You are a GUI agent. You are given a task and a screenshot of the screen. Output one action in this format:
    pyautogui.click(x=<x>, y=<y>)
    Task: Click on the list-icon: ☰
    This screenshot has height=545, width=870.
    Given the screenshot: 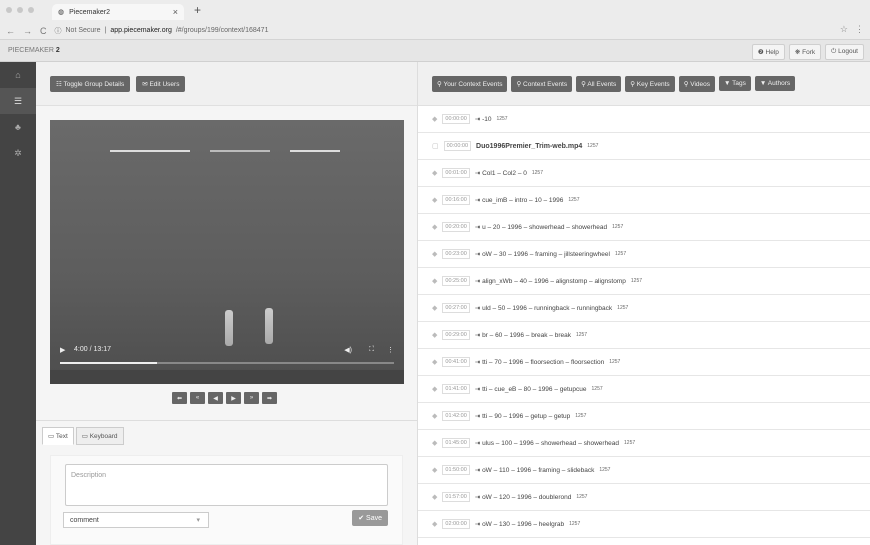 What is the action you would take?
    pyautogui.click(x=18, y=100)
    